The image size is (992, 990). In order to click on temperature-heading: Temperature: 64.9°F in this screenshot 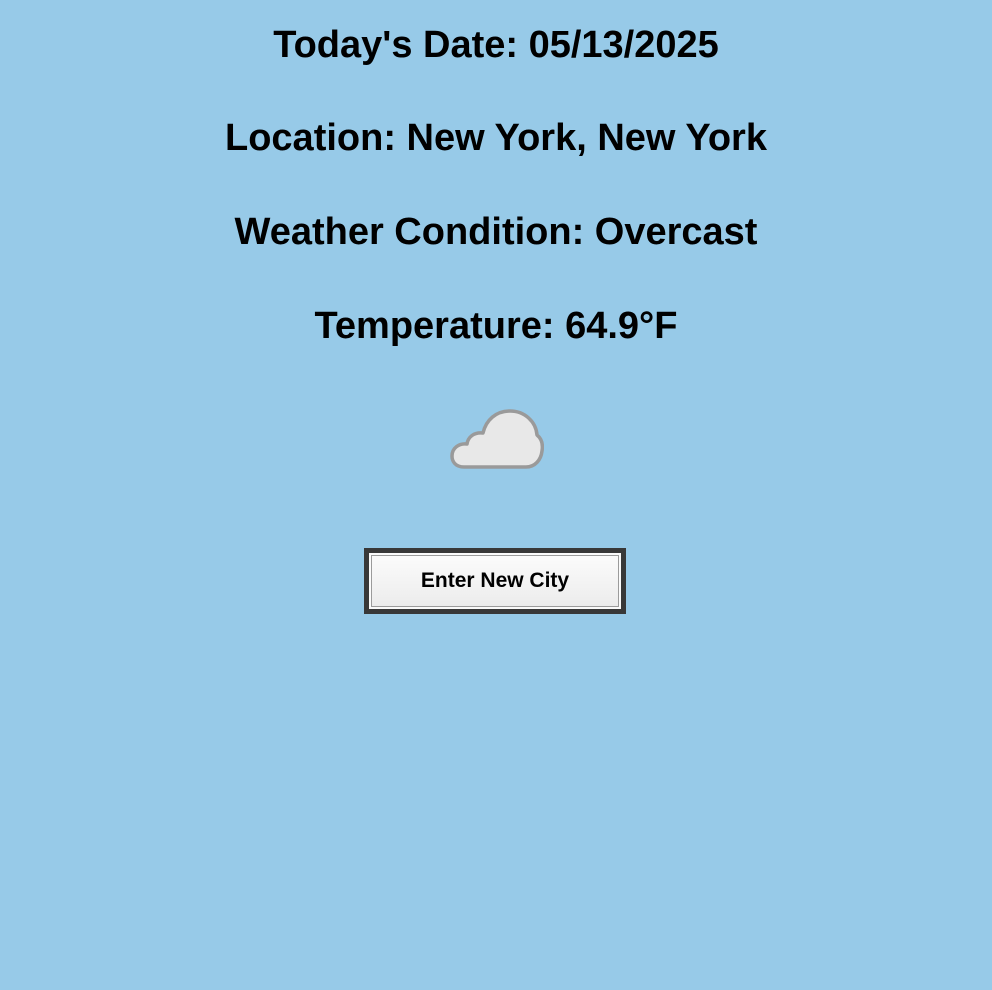, I will do `click(496, 326)`.